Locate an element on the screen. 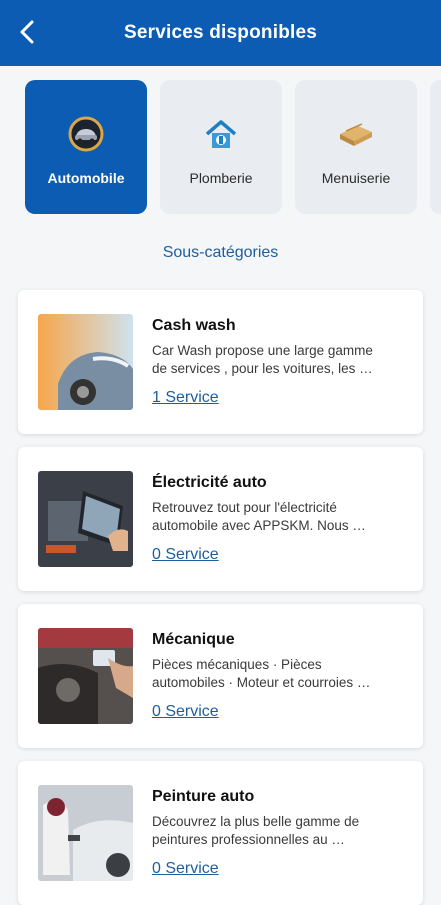 The width and height of the screenshot is (441, 905). category-menuiserie: Menuiserie is located at coordinates (356, 147).